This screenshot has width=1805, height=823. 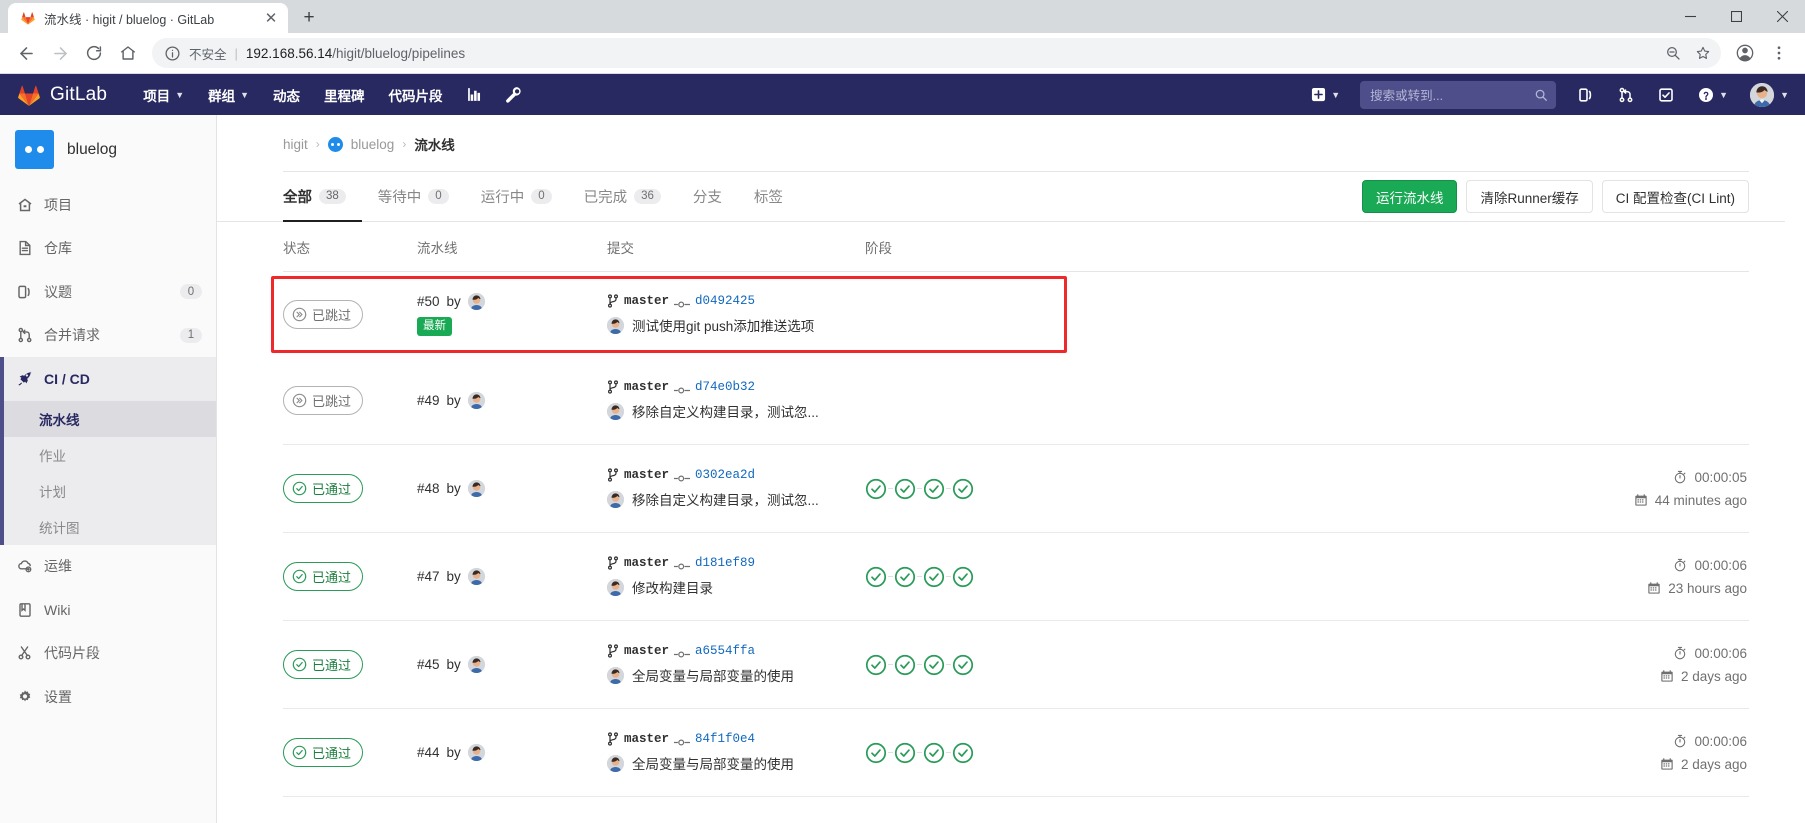 I want to click on breadcrumb-group: higit, so click(x=295, y=144).